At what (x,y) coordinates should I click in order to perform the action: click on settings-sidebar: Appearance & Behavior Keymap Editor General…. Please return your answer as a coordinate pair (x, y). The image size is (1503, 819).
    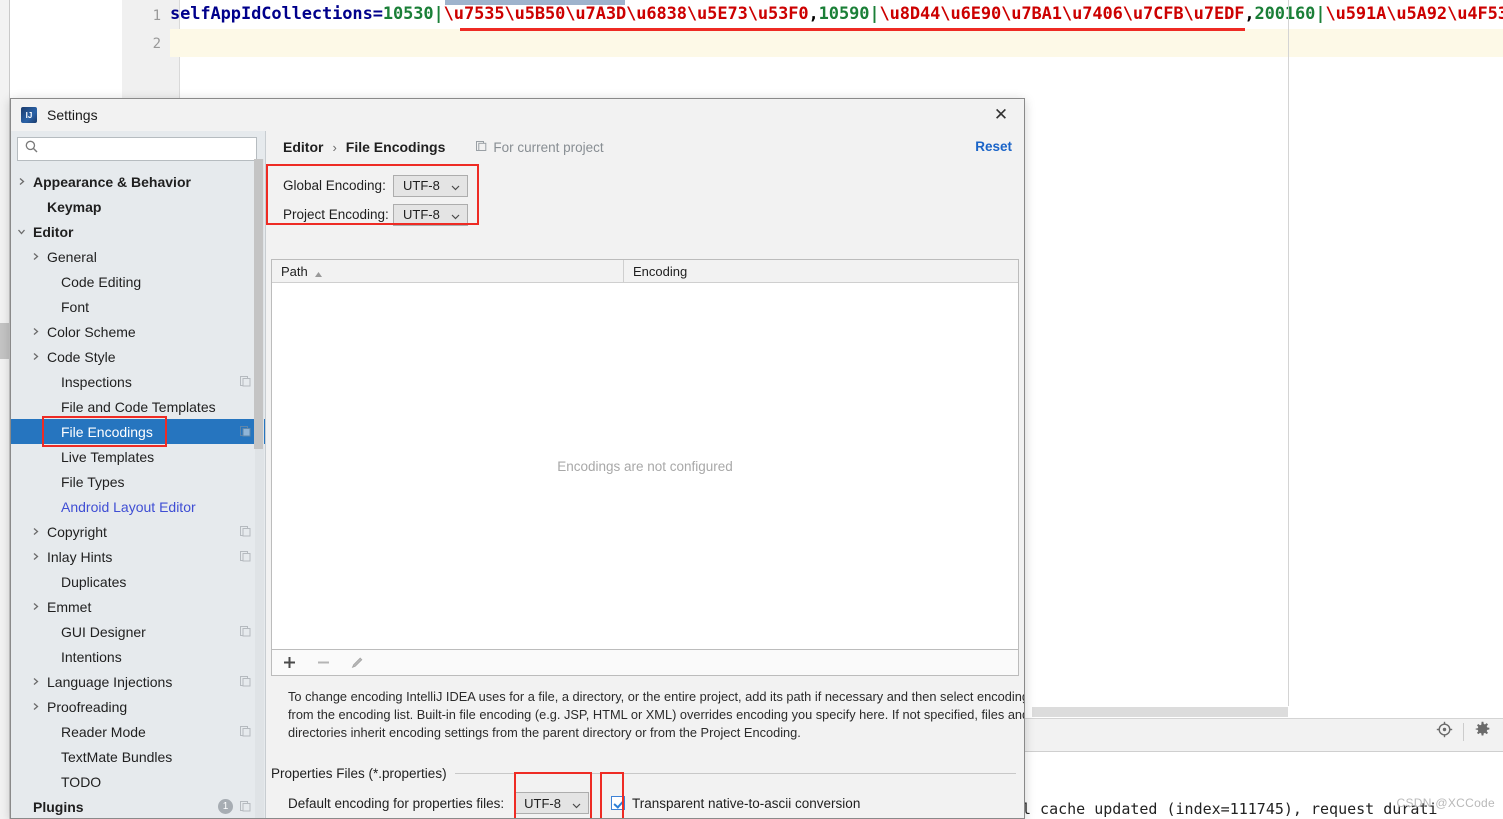
    Looking at the image, I should click on (138, 474).